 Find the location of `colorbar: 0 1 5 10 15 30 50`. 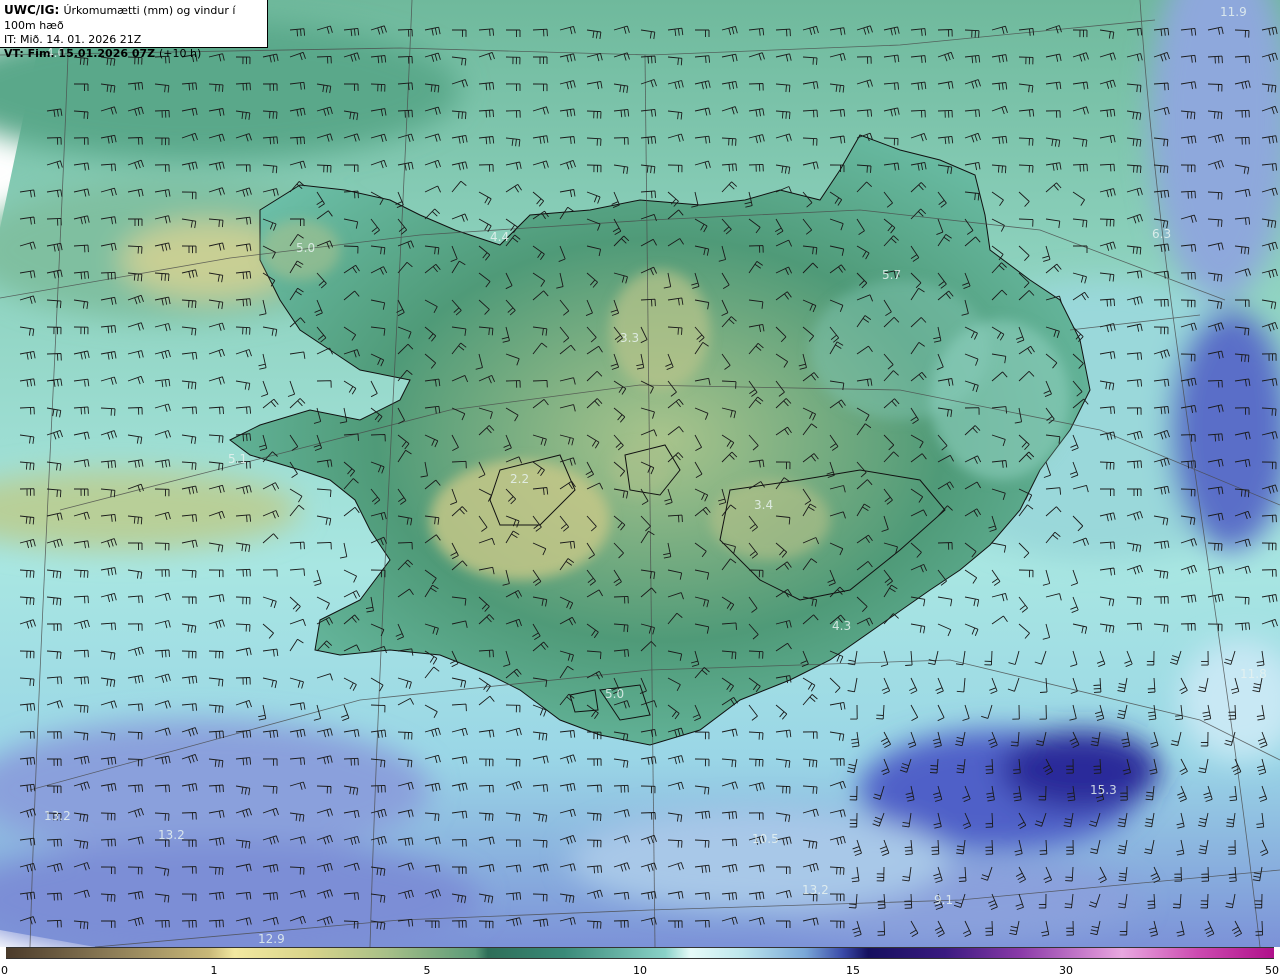

colorbar: 0 1 5 10 15 30 50 is located at coordinates (640, 962).